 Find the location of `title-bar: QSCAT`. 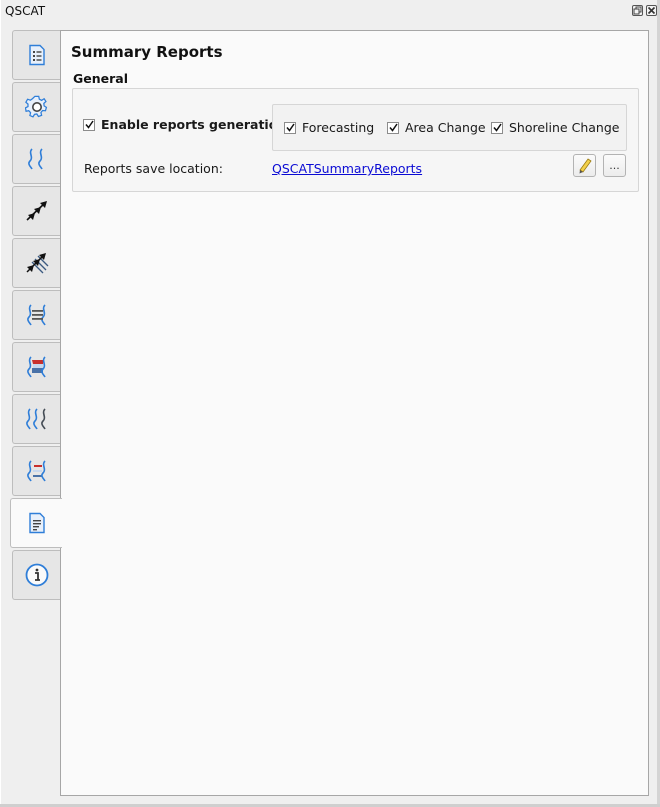

title-bar: QSCAT is located at coordinates (328, 11).